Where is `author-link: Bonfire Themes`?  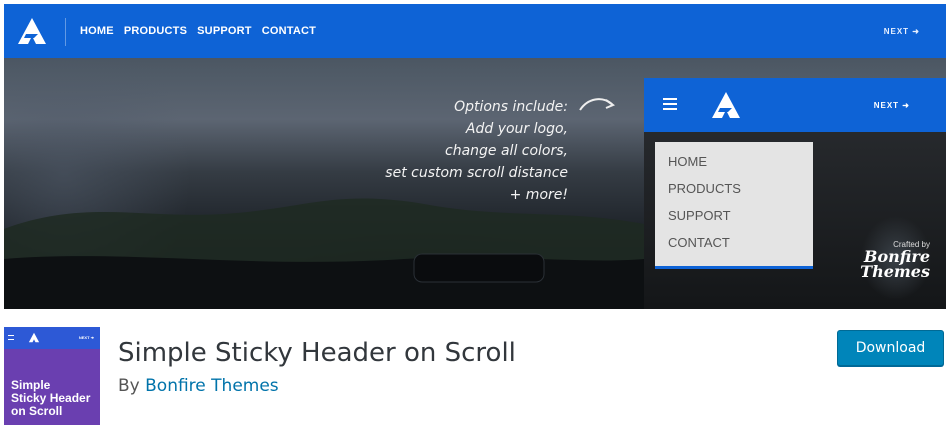
author-link: Bonfire Themes is located at coordinates (212, 386).